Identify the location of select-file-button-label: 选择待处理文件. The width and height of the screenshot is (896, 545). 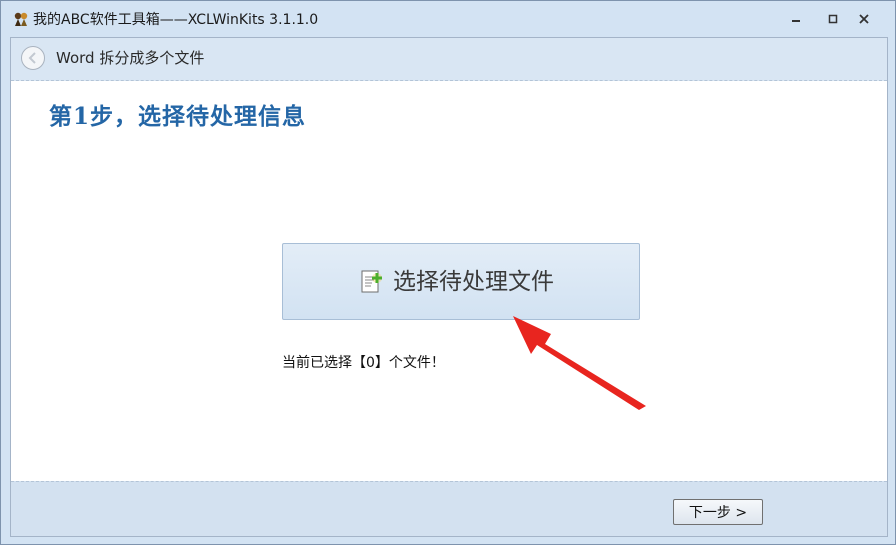
(473, 282).